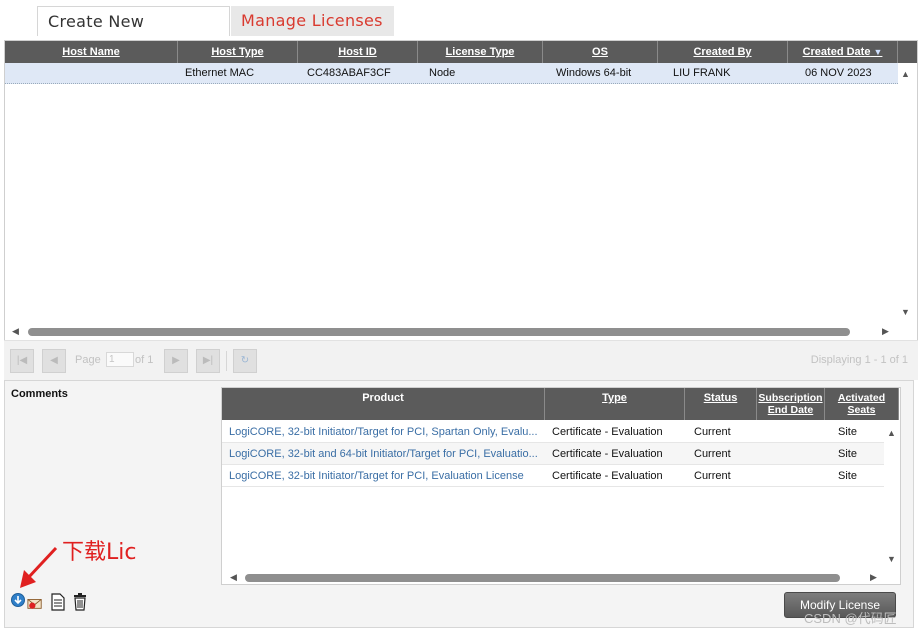  I want to click on cell-os: Windows 64-bit, so click(594, 73).